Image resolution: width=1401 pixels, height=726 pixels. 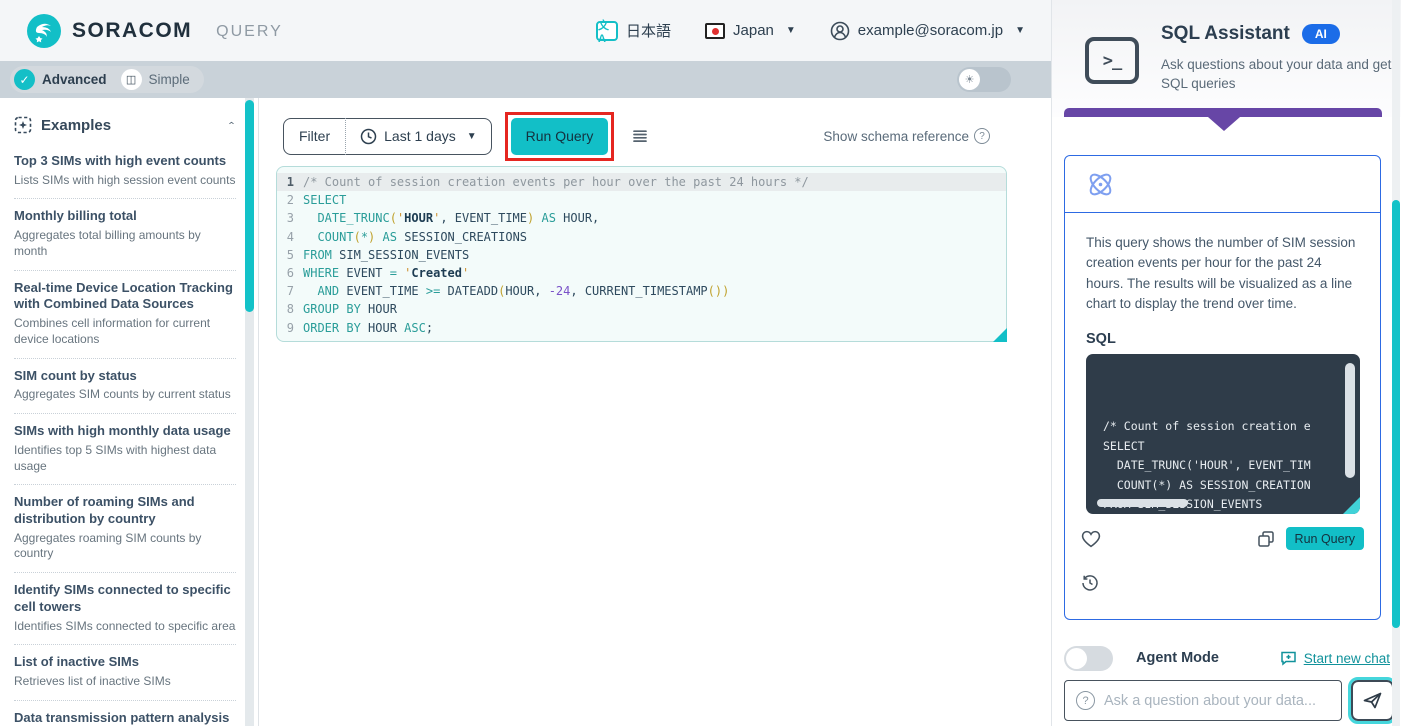 What do you see at coordinates (1266, 539) in the screenshot?
I see `copy-sql-button` at bounding box center [1266, 539].